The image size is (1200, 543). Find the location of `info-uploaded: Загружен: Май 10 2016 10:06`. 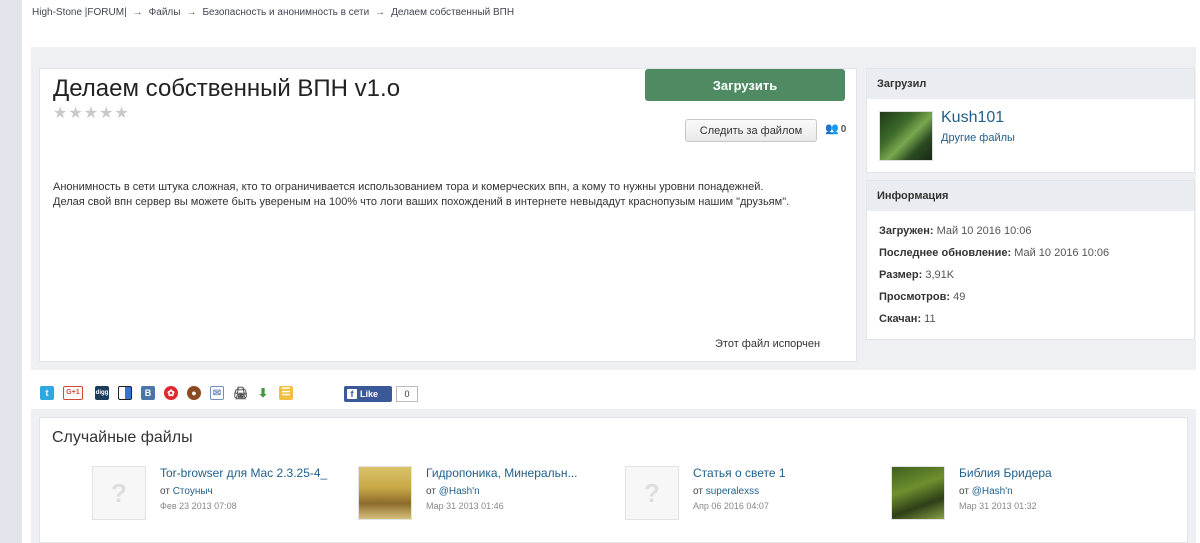

info-uploaded: Загружен: Май 10 2016 10:06 is located at coordinates (1036, 231).